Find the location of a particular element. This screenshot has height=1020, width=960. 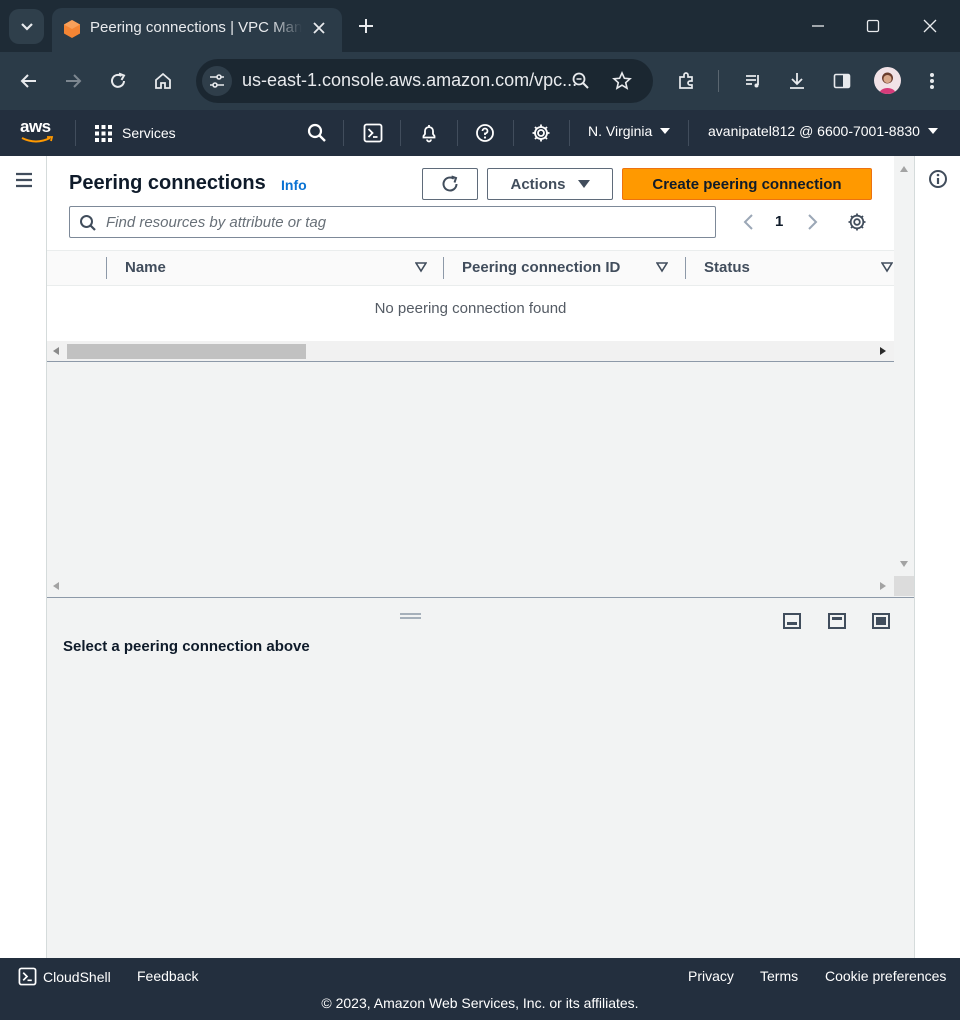

table-preferences-gear-icon is located at coordinates (857, 222).